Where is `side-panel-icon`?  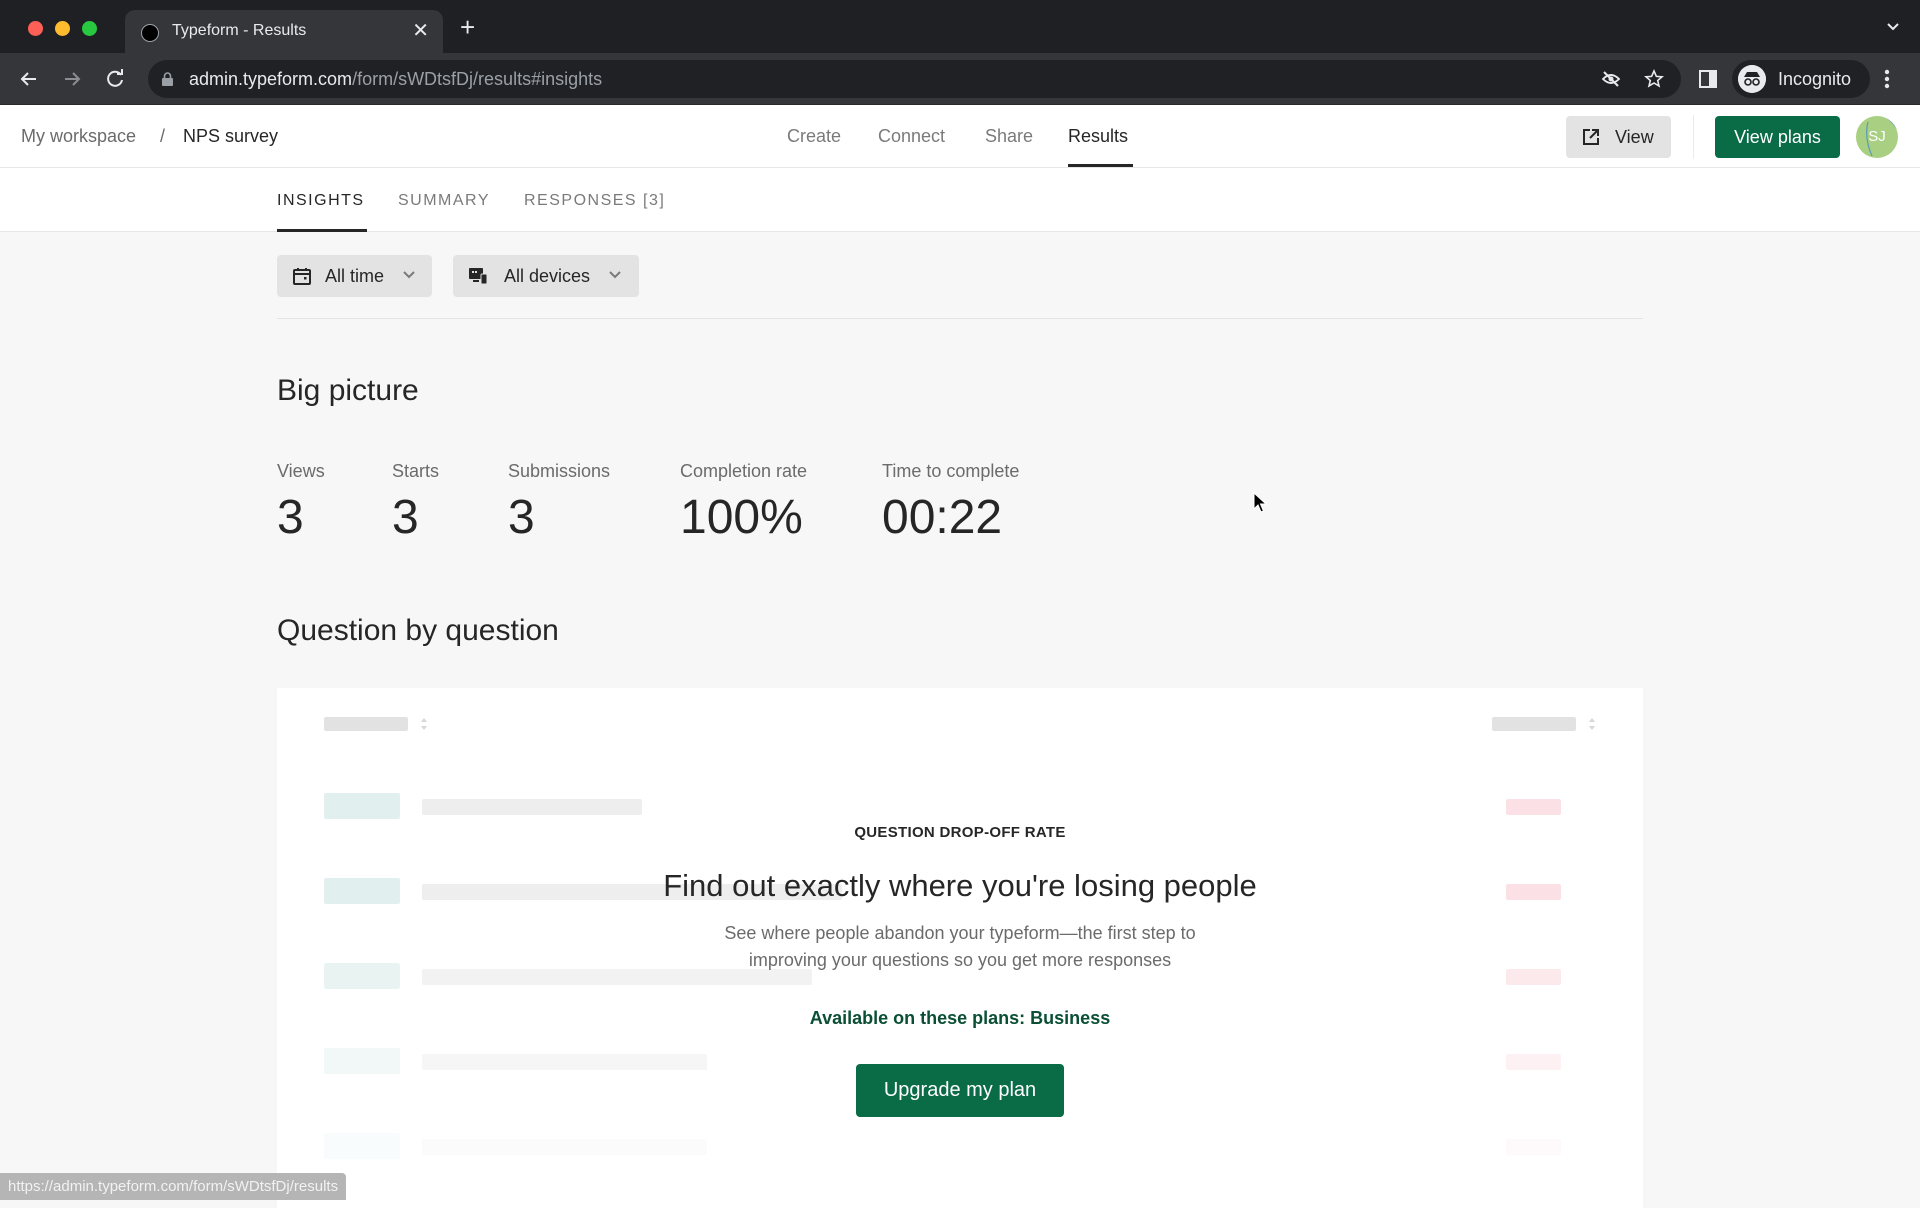
side-panel-icon is located at coordinates (1708, 79).